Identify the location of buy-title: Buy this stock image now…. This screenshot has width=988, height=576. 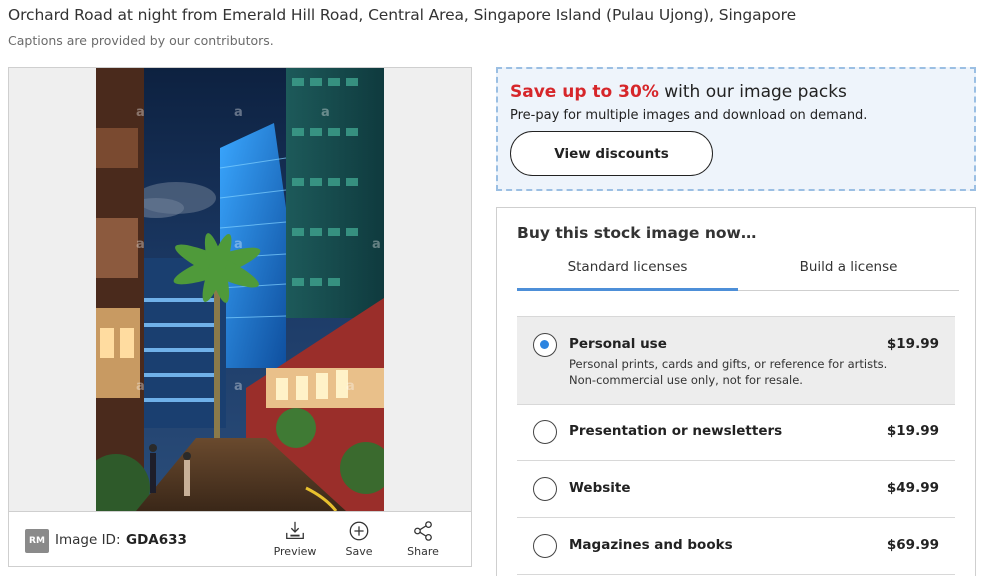
(637, 233).